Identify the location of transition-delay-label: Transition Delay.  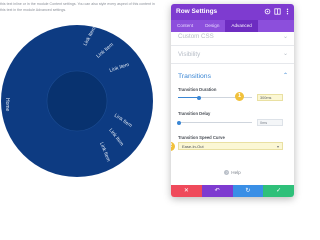
(194, 113).